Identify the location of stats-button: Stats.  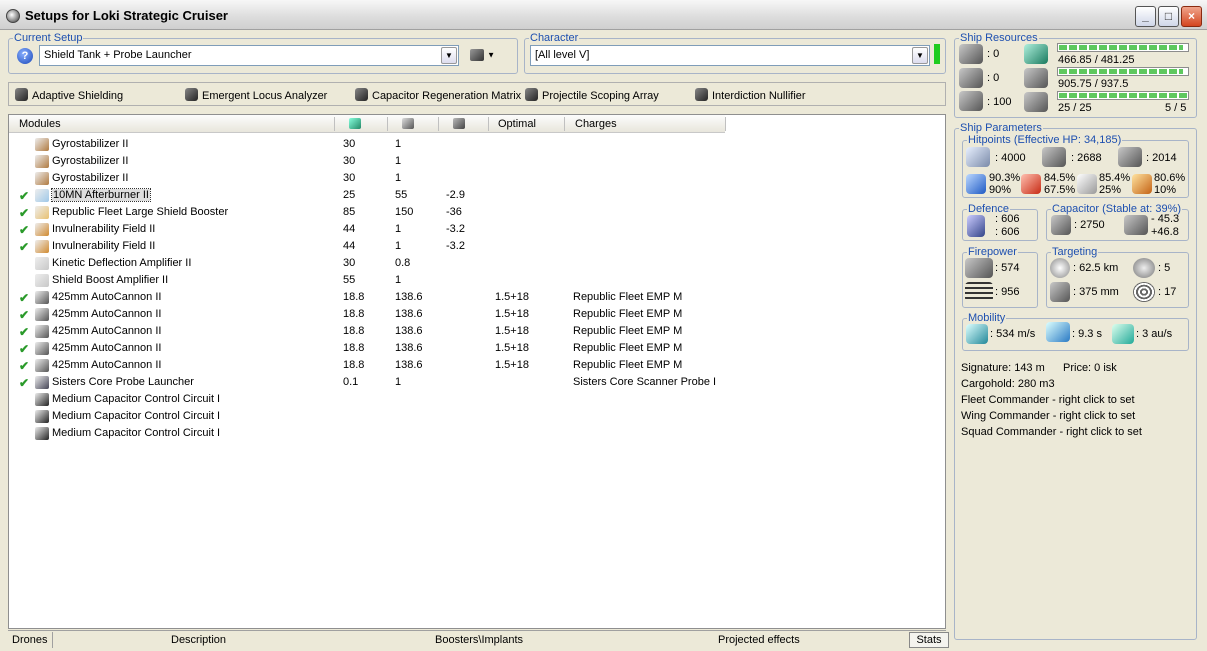
(929, 640).